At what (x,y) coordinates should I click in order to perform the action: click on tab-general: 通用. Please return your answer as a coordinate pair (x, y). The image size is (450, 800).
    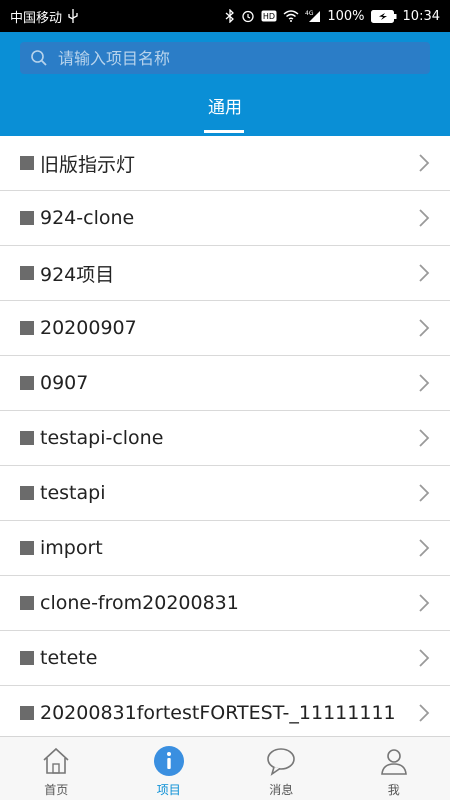
    Looking at the image, I should click on (225, 110).